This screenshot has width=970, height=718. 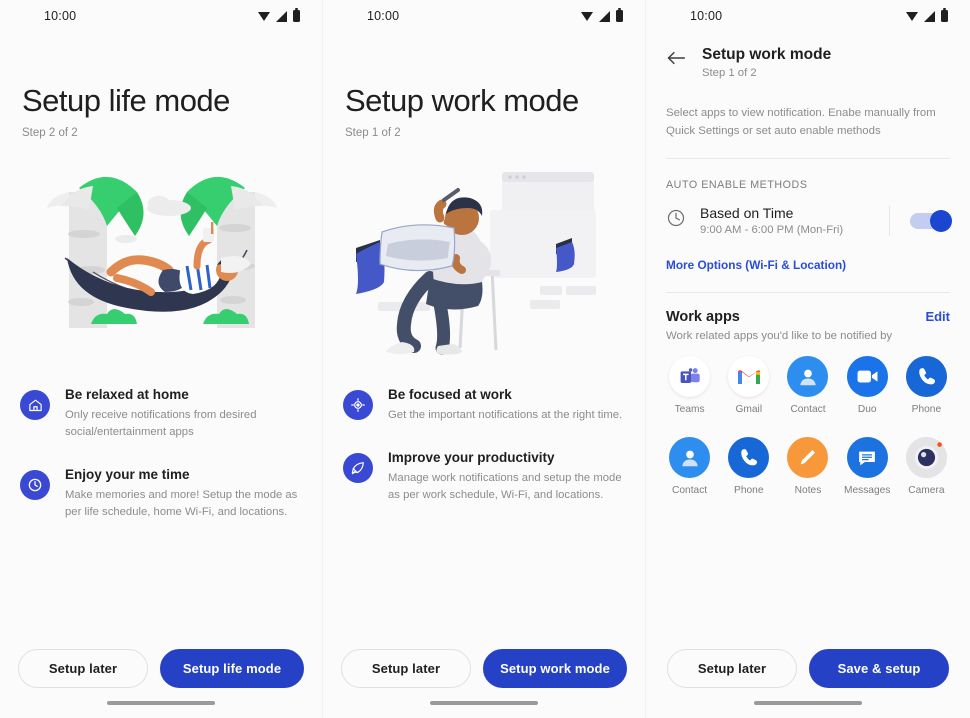 I want to click on target-icon, so click(x=358, y=405).